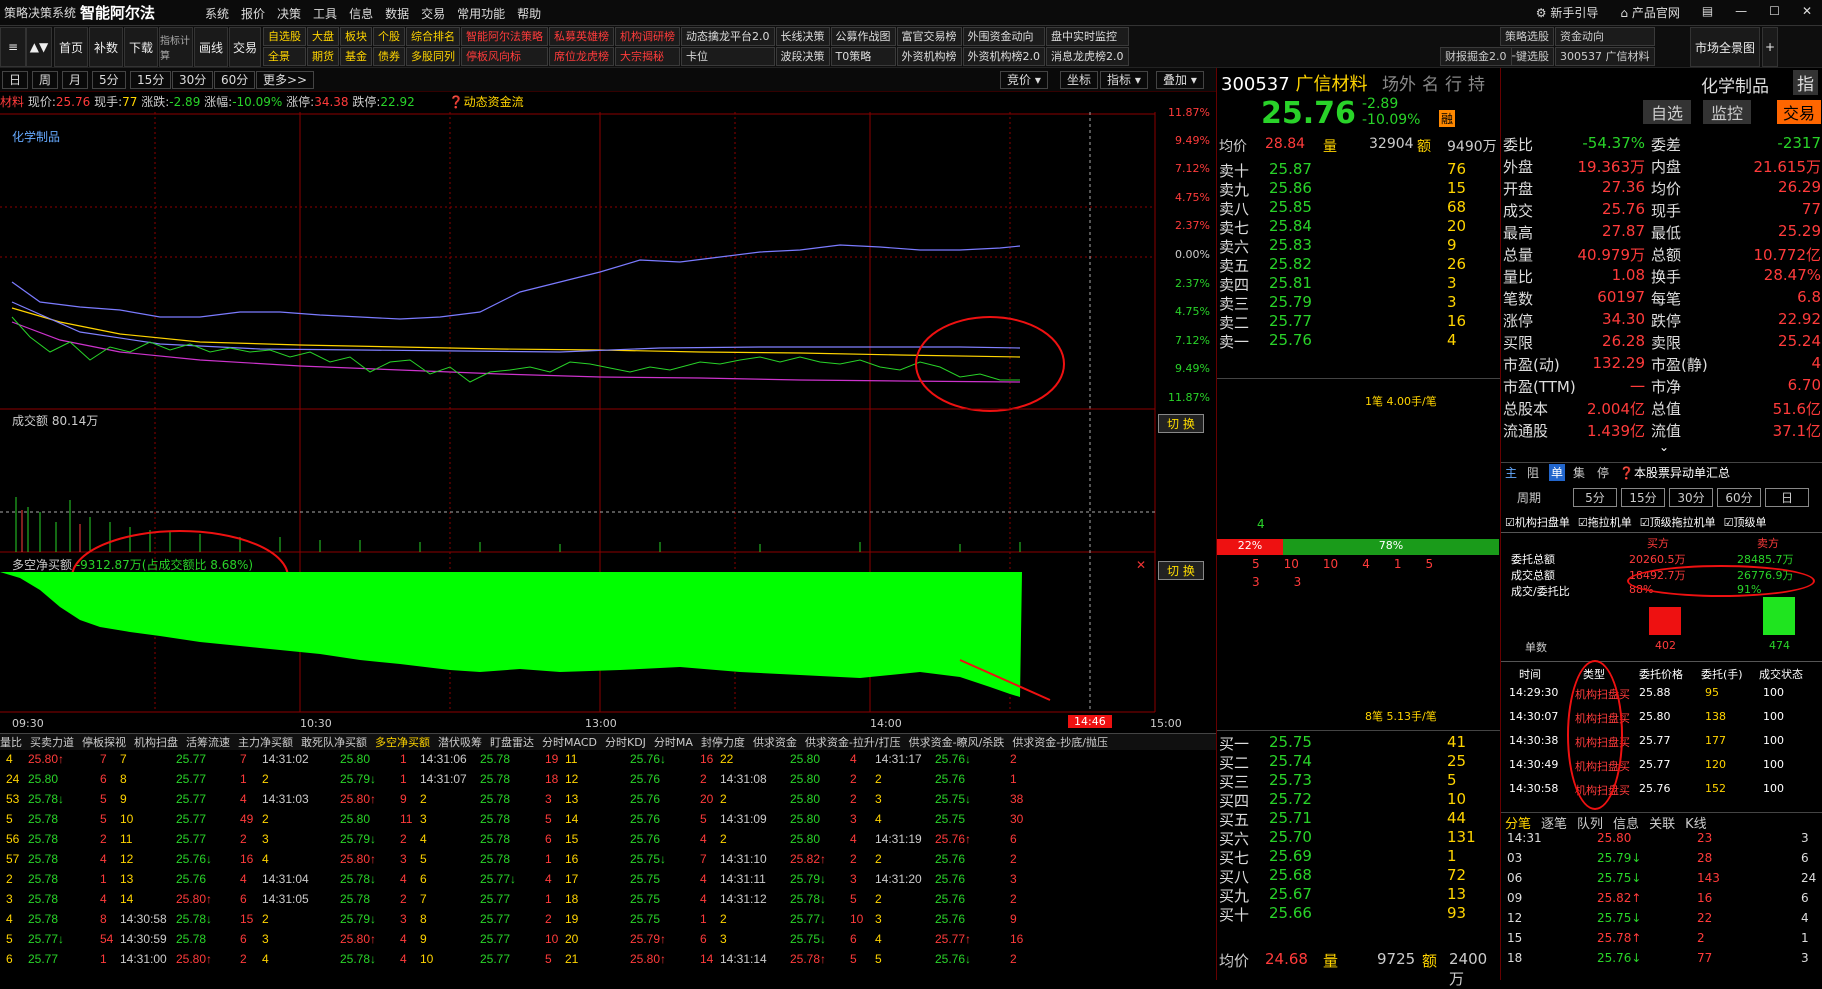  I want to click on toolbar-side-icon: ≡, so click(13, 47).